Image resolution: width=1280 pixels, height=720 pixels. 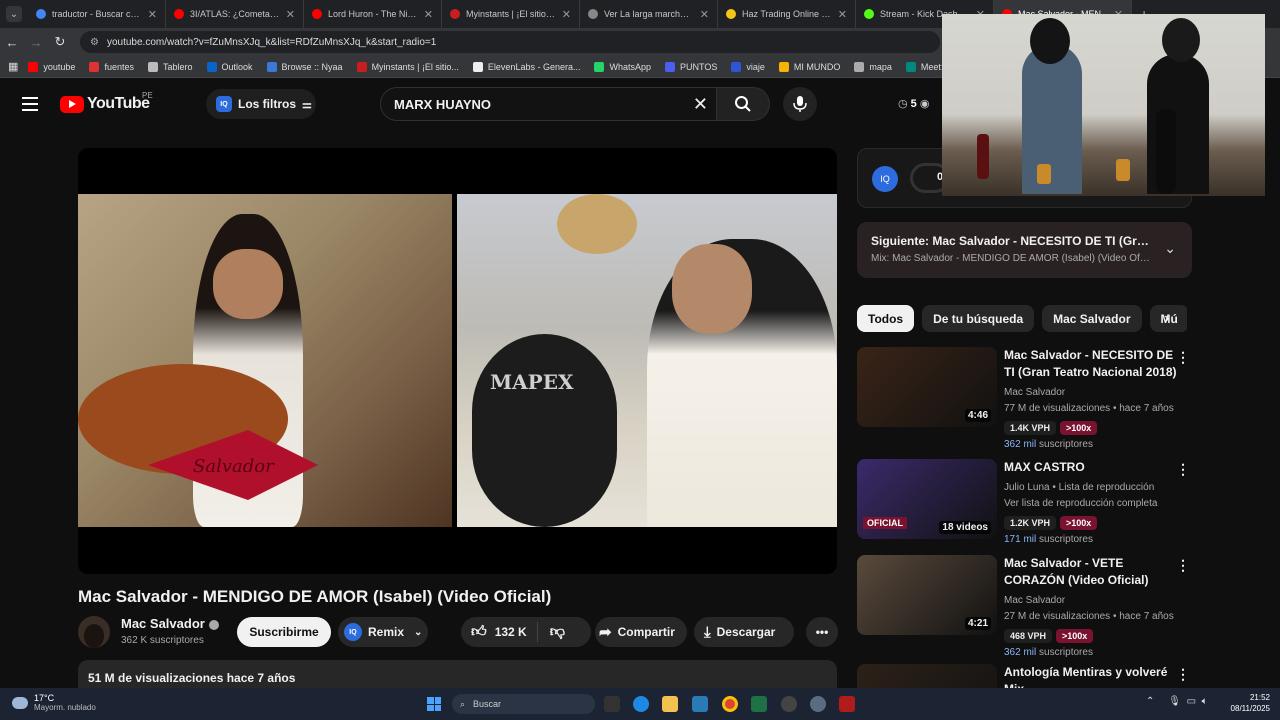 What do you see at coordinates (59, 66) in the screenshot?
I see `bookmark-label: youtube` at bounding box center [59, 66].